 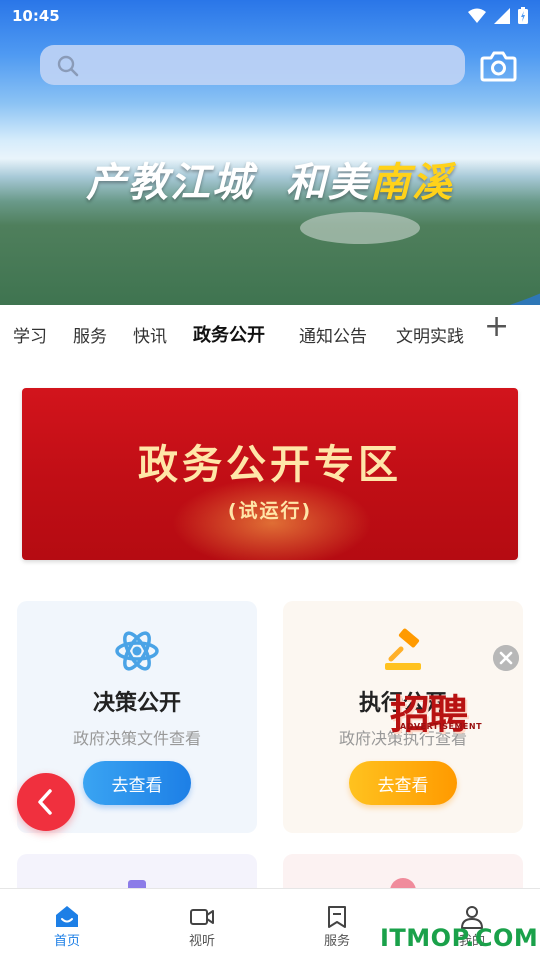 I want to click on ad-main-text: 招聘, so click(x=429, y=714).